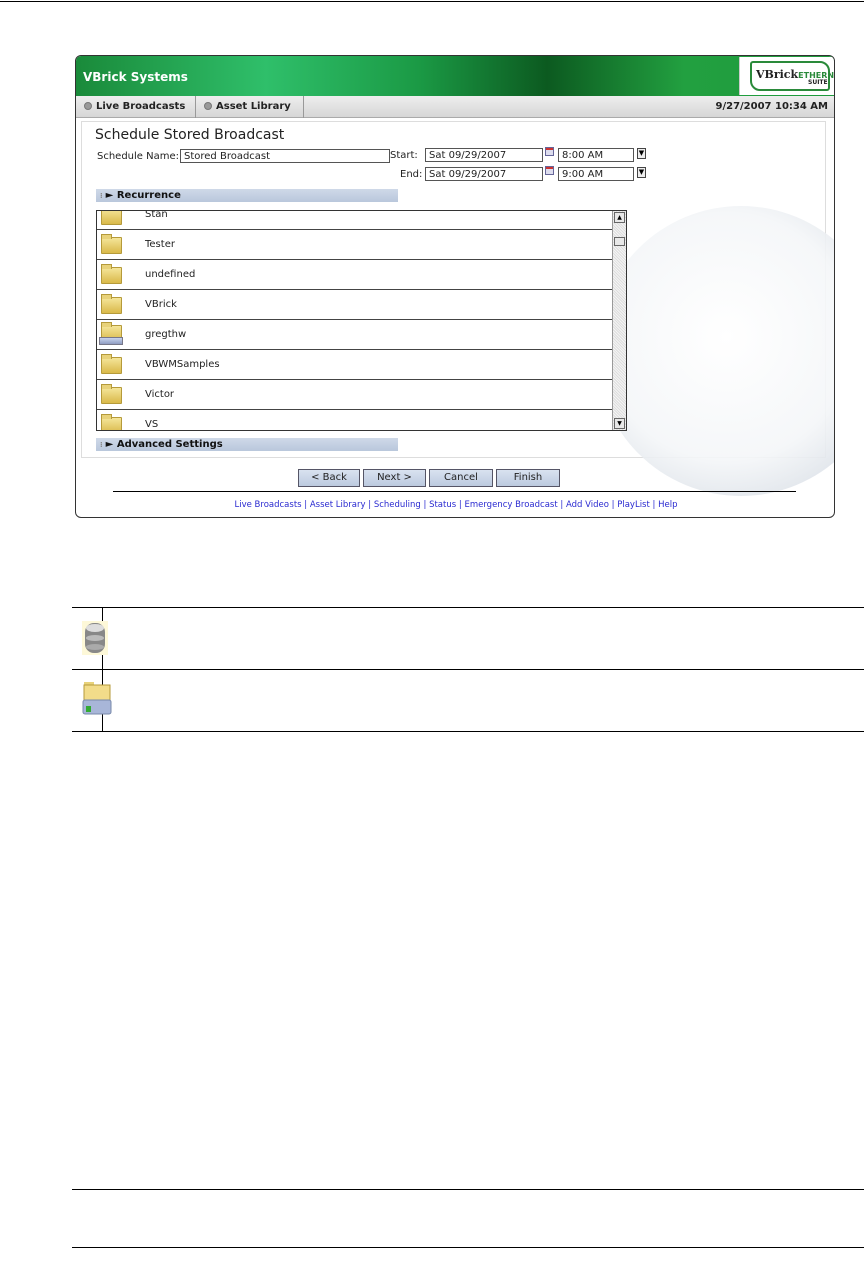  I want to click on start-time-input: 8:00 AM, so click(596, 155).